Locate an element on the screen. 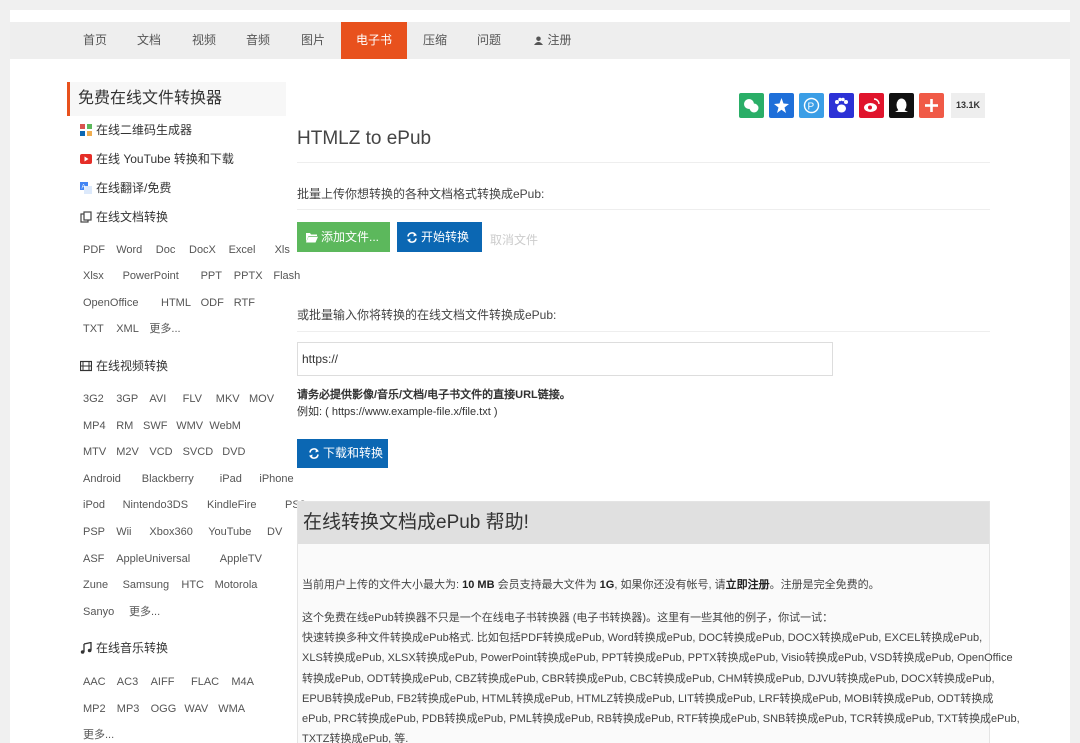 The image size is (1080, 743). format-link: Motorola is located at coordinates (236, 585).